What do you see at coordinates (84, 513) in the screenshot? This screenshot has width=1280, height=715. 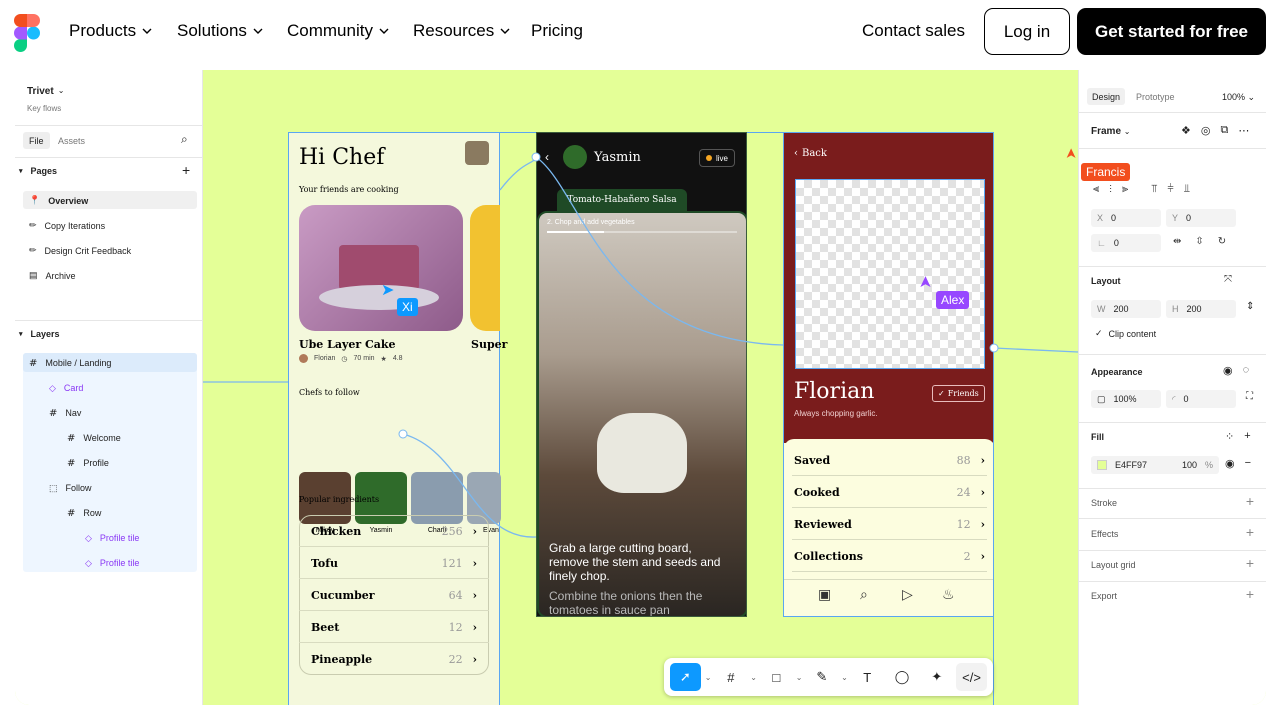 I see `layer-item: # Row` at bounding box center [84, 513].